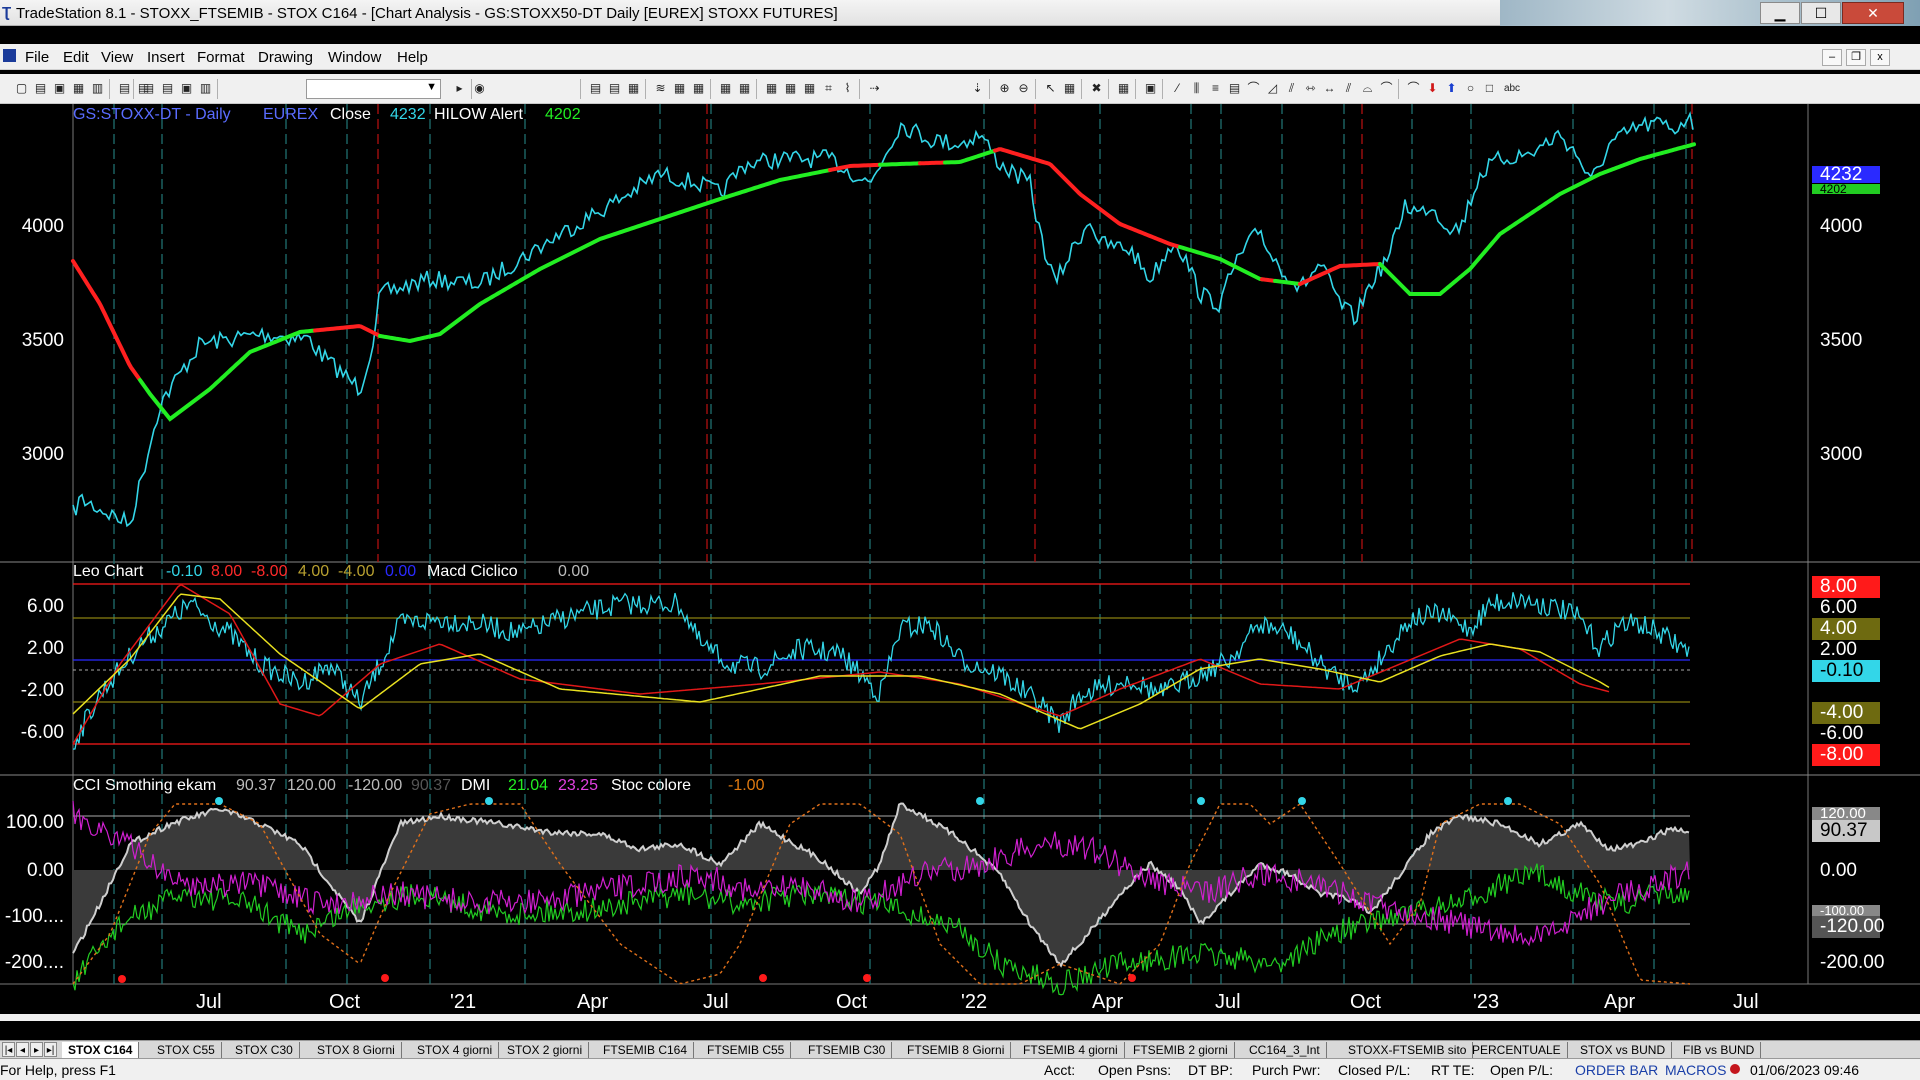 This screenshot has height=1080, width=1920. Describe the element at coordinates (1512, 88) in the screenshot. I see `toolbar-text-icon: abc` at that location.